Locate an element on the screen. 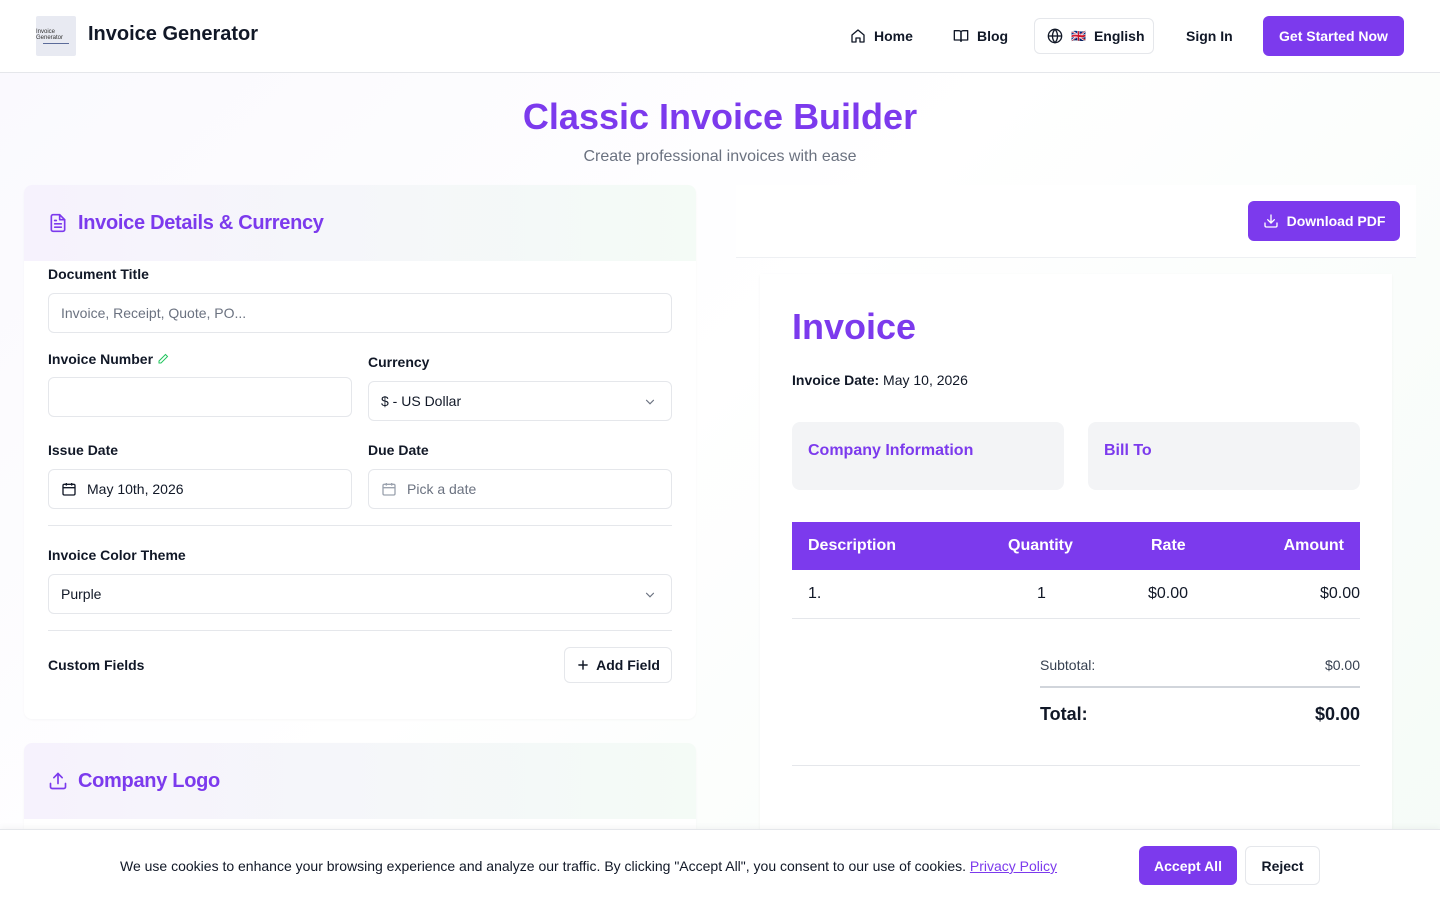  total-label: Total: is located at coordinates (1064, 714).